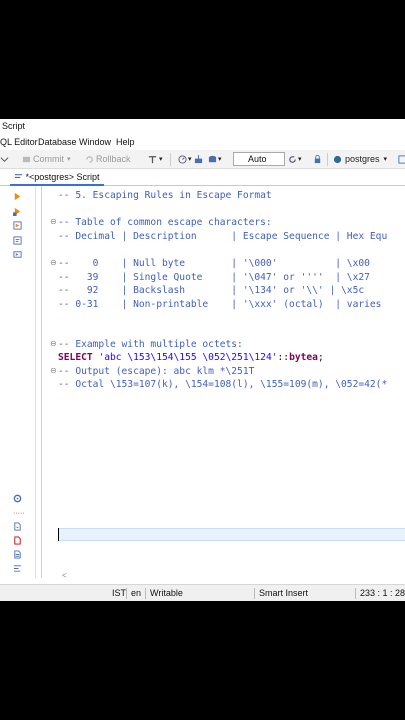  Describe the element at coordinates (202, 178) in the screenshot. I see `editor-tab-bar: *<postgres> Script` at that location.